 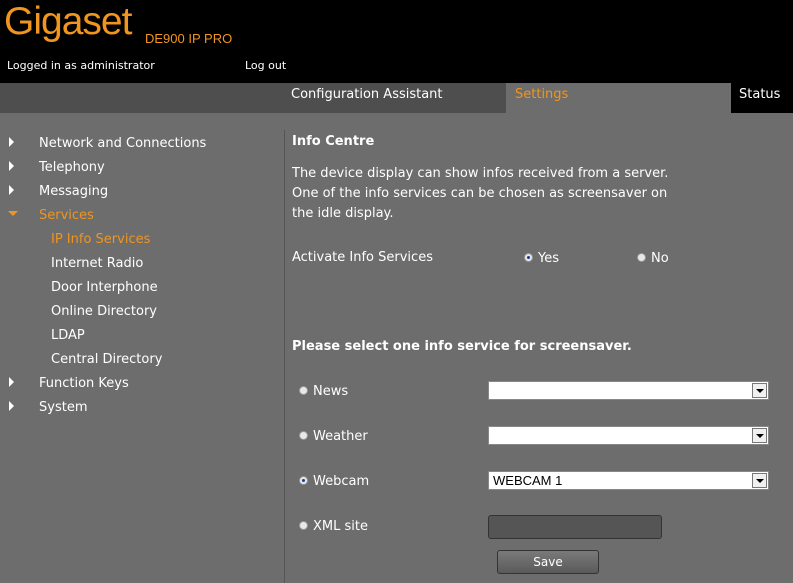 I want to click on sidebar-subitem-internet-radio: Internet Radio, so click(x=97, y=263).